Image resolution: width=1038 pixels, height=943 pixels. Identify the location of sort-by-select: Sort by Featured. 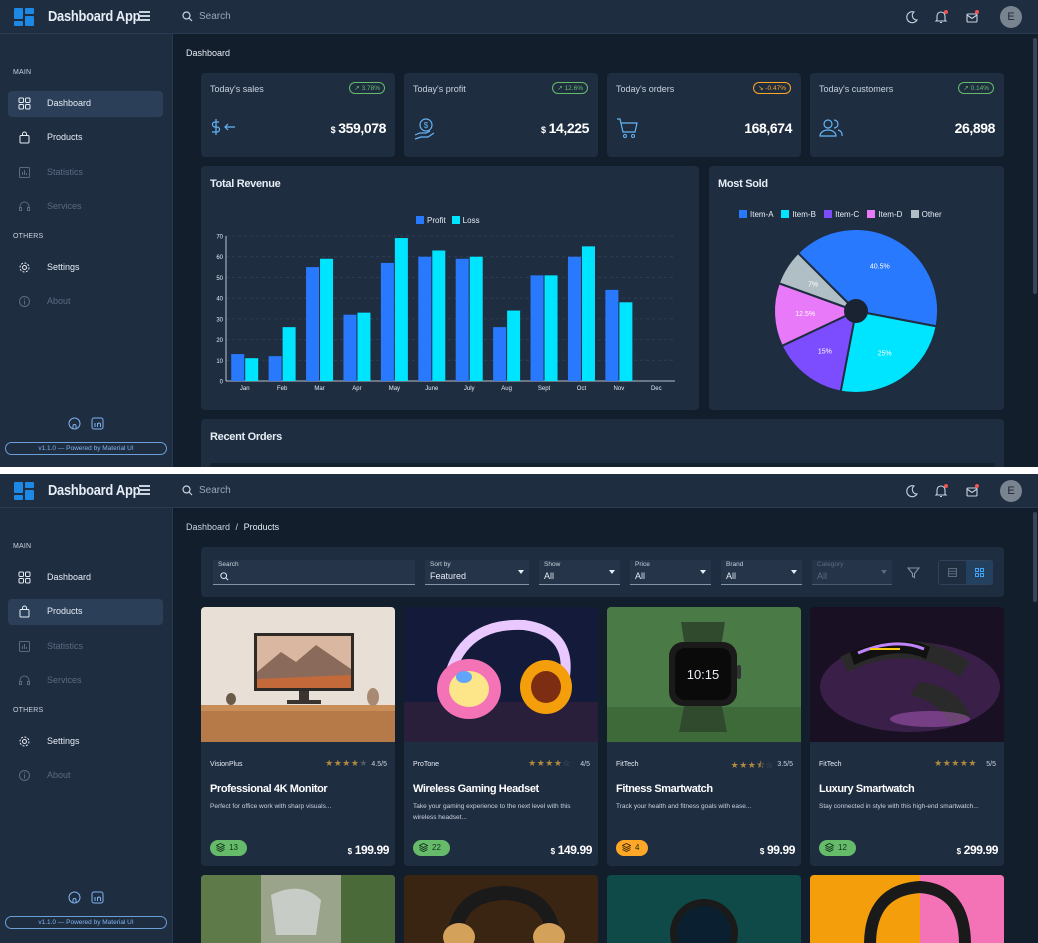
(477, 572).